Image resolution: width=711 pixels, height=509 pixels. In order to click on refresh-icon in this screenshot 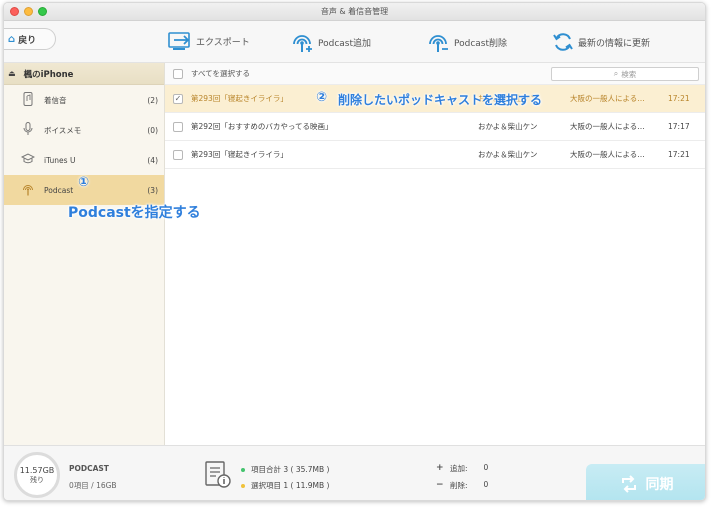, I will do `click(563, 42)`.